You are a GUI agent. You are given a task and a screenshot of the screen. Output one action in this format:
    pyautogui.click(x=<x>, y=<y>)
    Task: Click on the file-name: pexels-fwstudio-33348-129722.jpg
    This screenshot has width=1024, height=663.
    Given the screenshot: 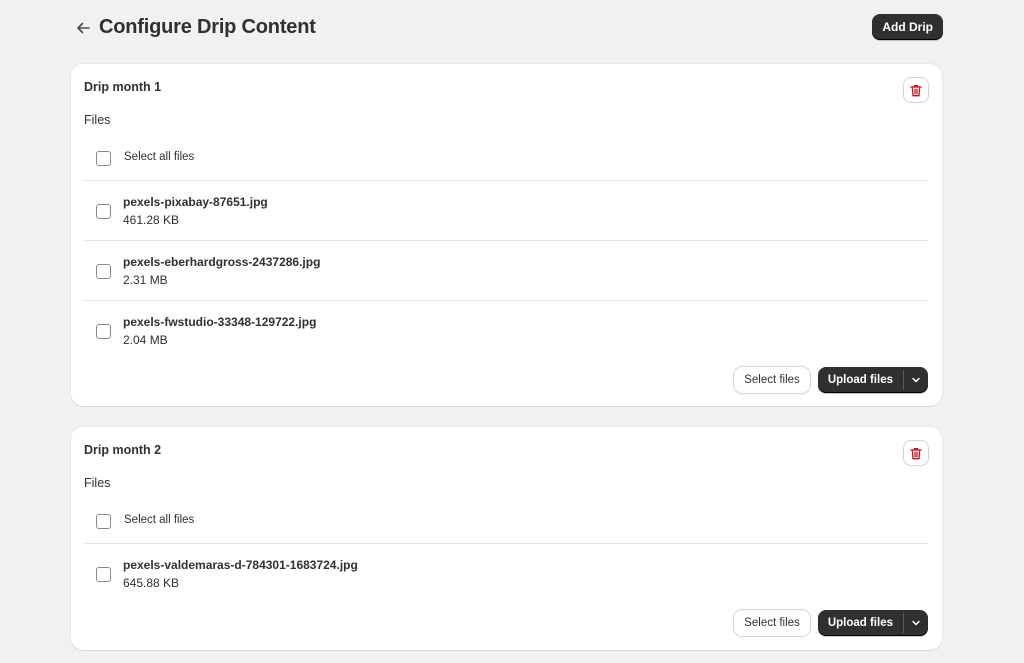 What is the action you would take?
    pyautogui.click(x=220, y=322)
    